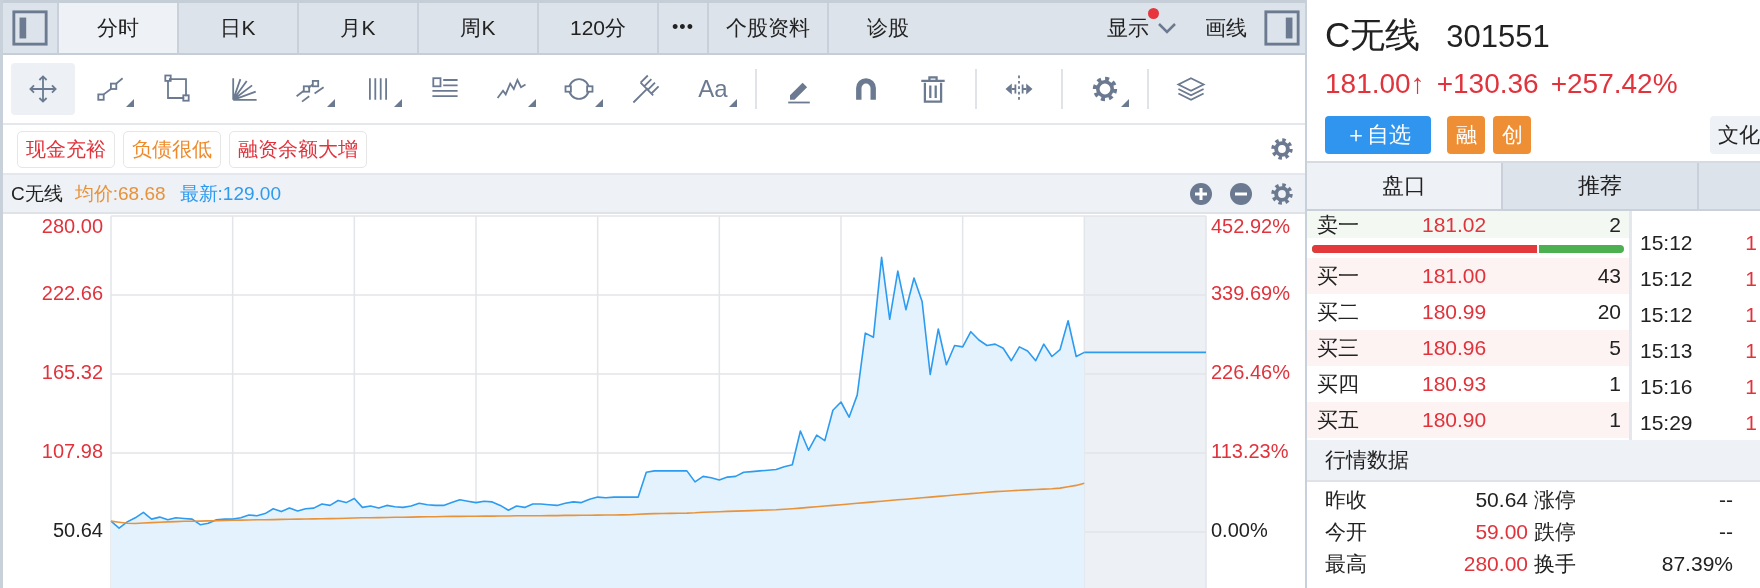 Image resolution: width=1760 pixels, height=588 pixels. I want to click on latest-price: 最新:129.00, so click(230, 193).